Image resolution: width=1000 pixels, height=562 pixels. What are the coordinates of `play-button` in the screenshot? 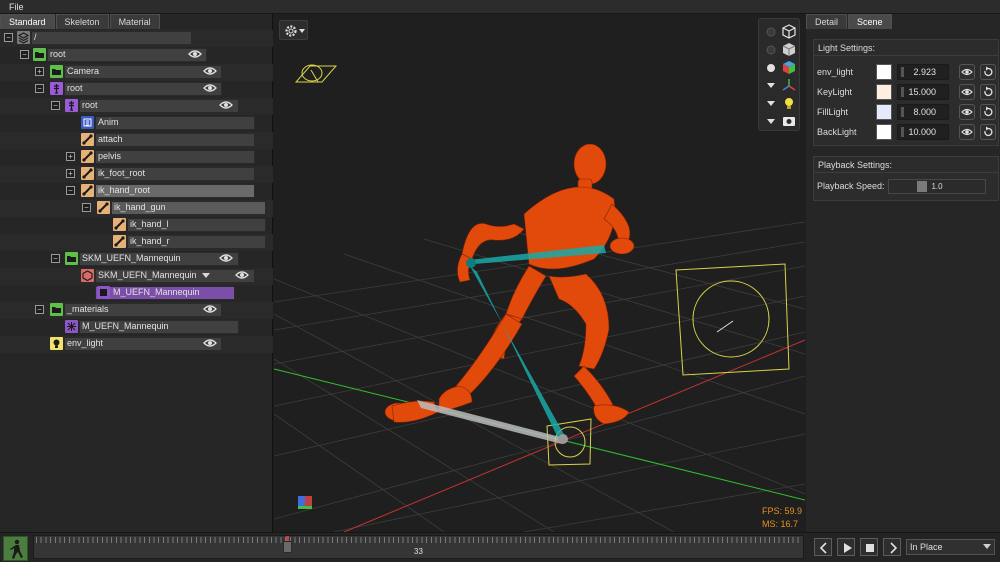 It's located at (846, 547).